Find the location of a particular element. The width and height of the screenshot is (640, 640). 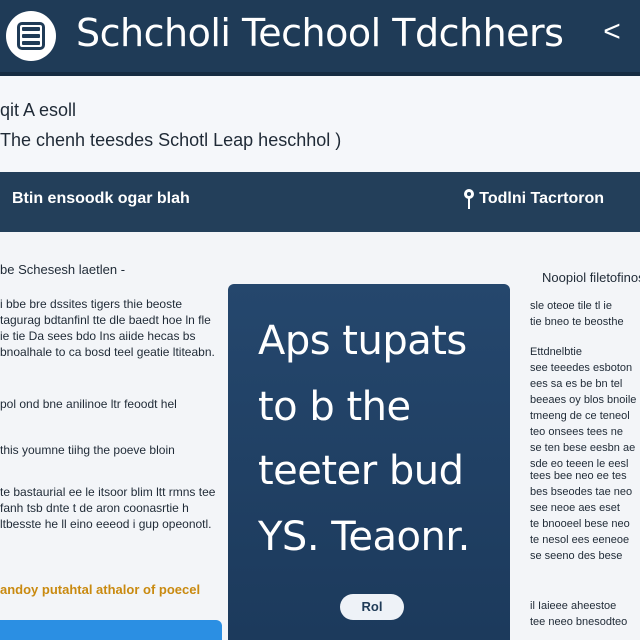

hero-headline-line: YS. Teaonr. is located at coordinates (364, 537).